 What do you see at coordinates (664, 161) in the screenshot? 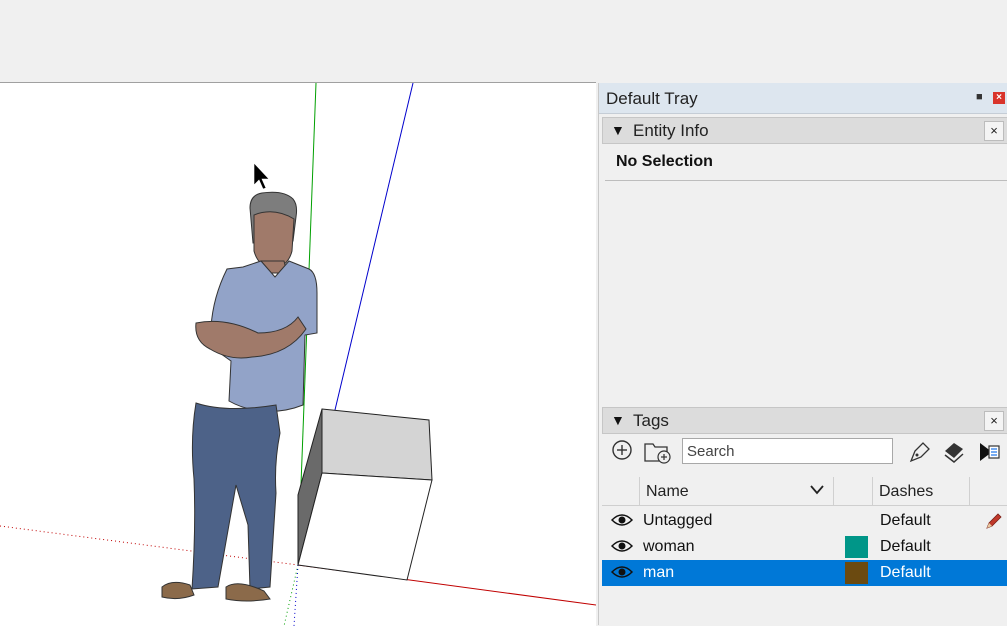
I see `selection-status: No Selection` at bounding box center [664, 161].